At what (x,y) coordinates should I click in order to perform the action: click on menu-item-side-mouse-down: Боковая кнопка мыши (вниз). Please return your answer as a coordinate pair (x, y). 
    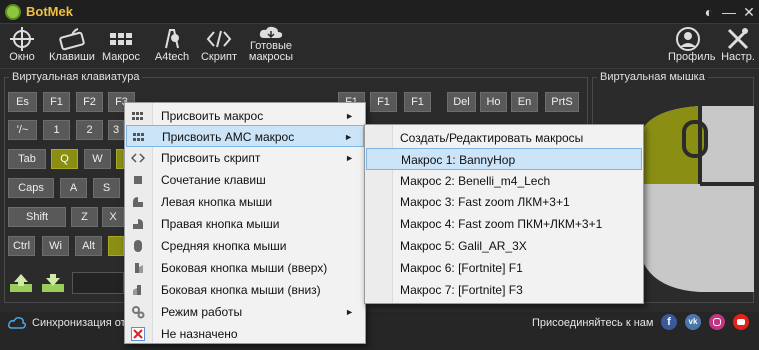
    Looking at the image, I should click on (245, 290).